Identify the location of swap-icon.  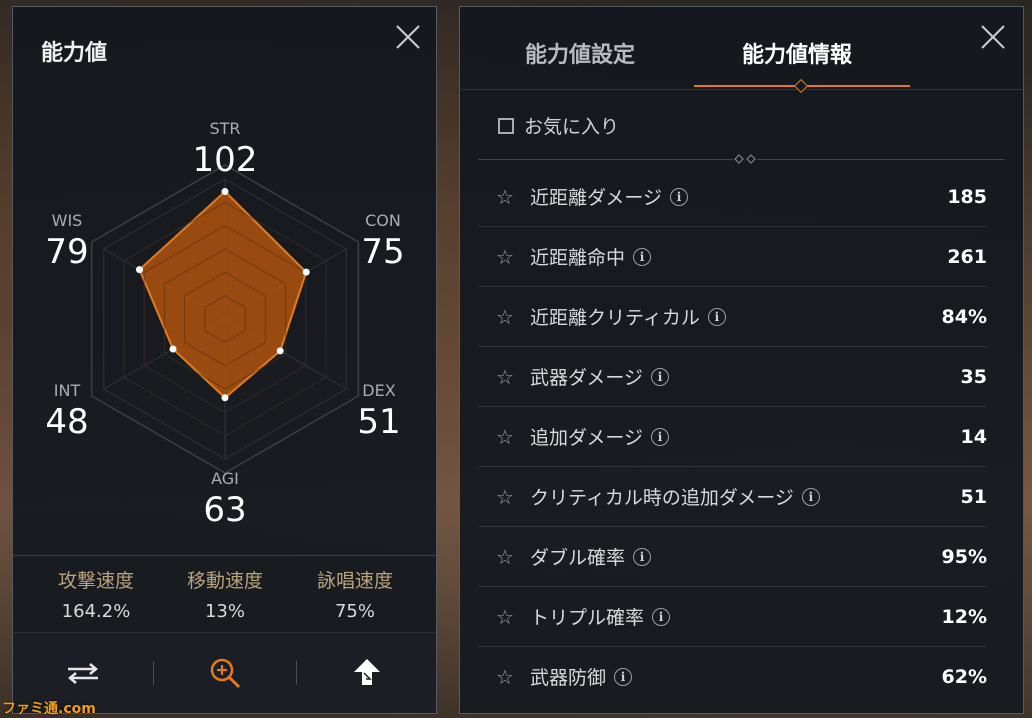
(83, 673).